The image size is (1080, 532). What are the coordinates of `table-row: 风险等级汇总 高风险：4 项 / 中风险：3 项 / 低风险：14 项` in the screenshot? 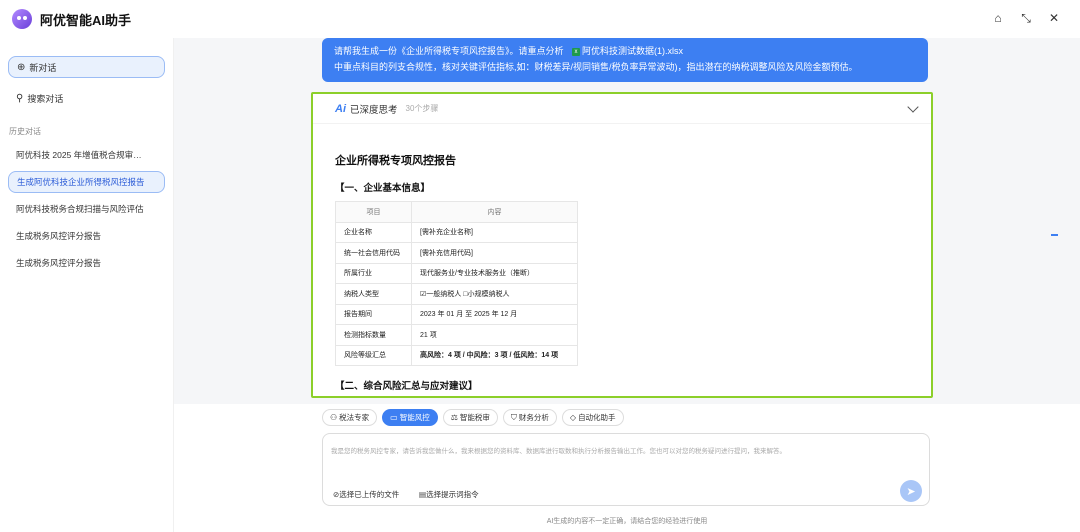 It's located at (456, 355).